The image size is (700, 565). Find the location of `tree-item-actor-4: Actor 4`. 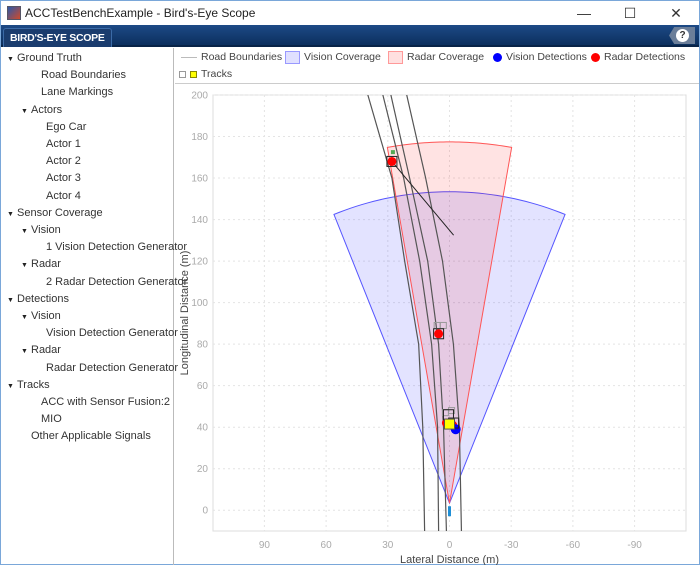

tree-item-actor-4: Actor 4 is located at coordinates (63, 196).